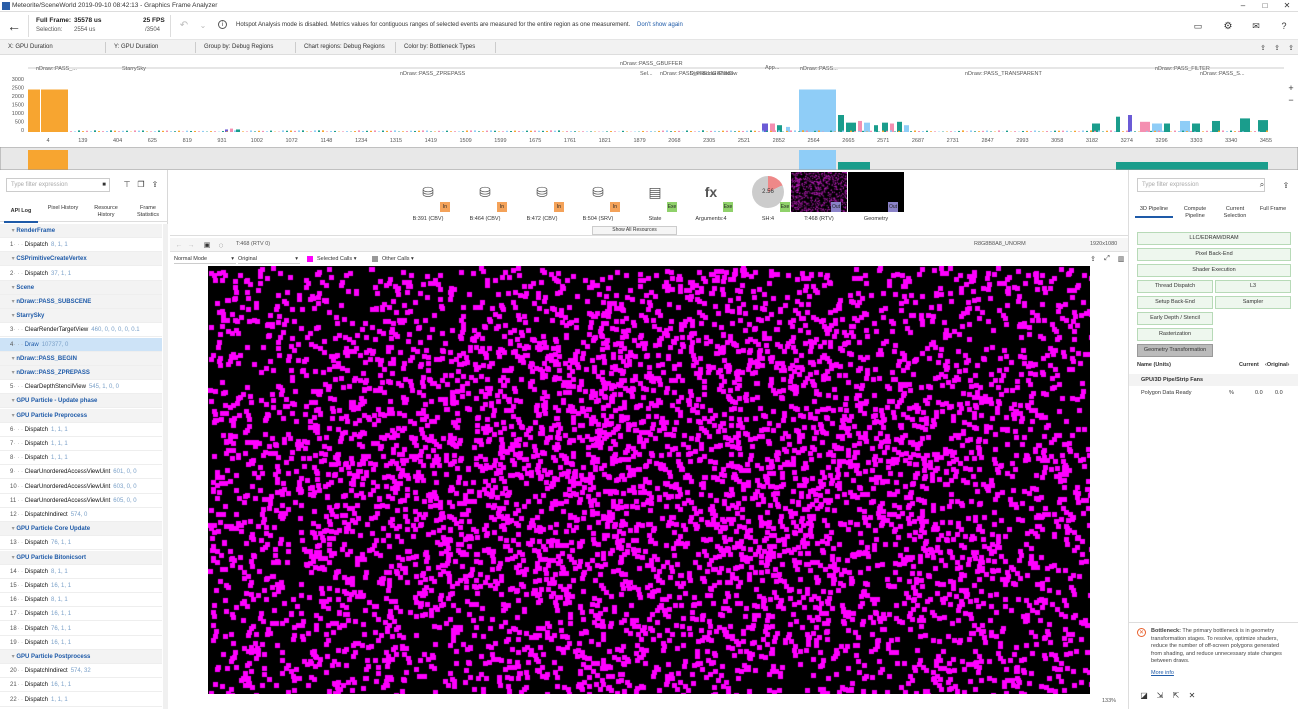 This screenshot has height=709, width=1298. Describe the element at coordinates (179, 245) in the screenshot. I see `back-nav-icon: ←` at that location.